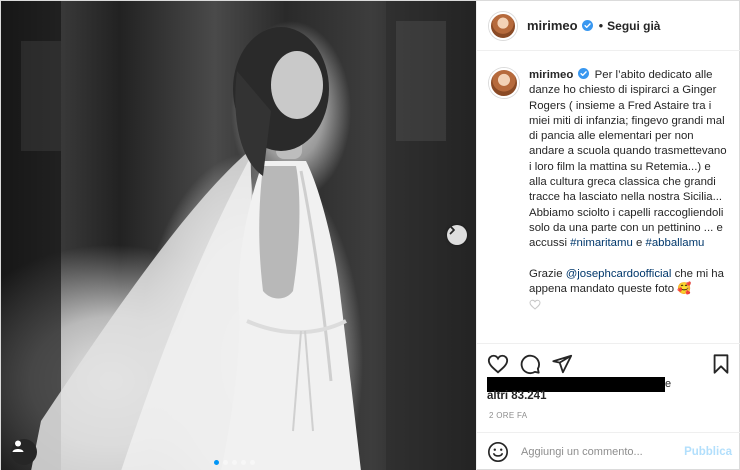  What do you see at coordinates (547, 273) in the screenshot?
I see `caption-thanks: Grazie` at bounding box center [547, 273].